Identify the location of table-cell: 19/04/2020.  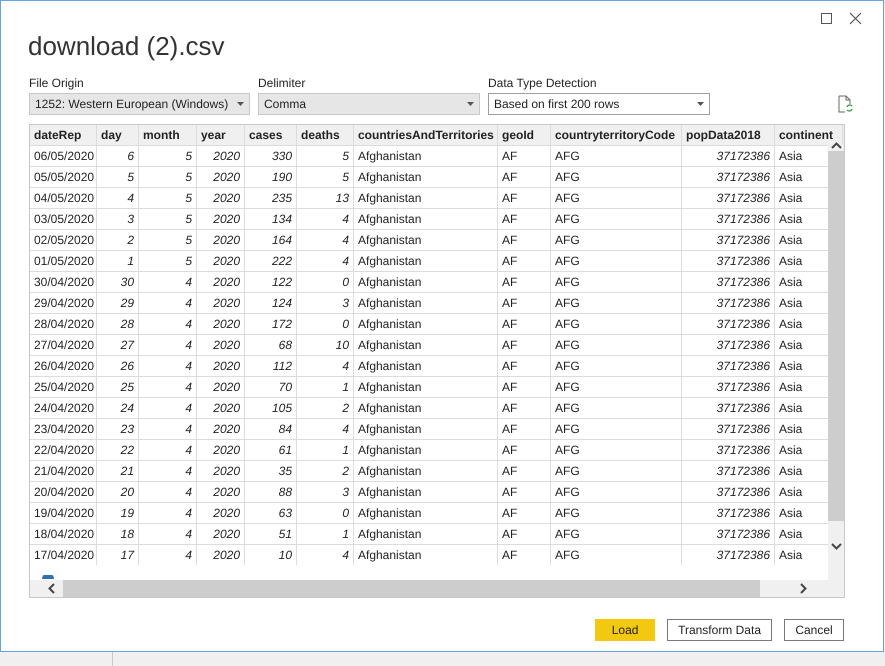
(63, 513).